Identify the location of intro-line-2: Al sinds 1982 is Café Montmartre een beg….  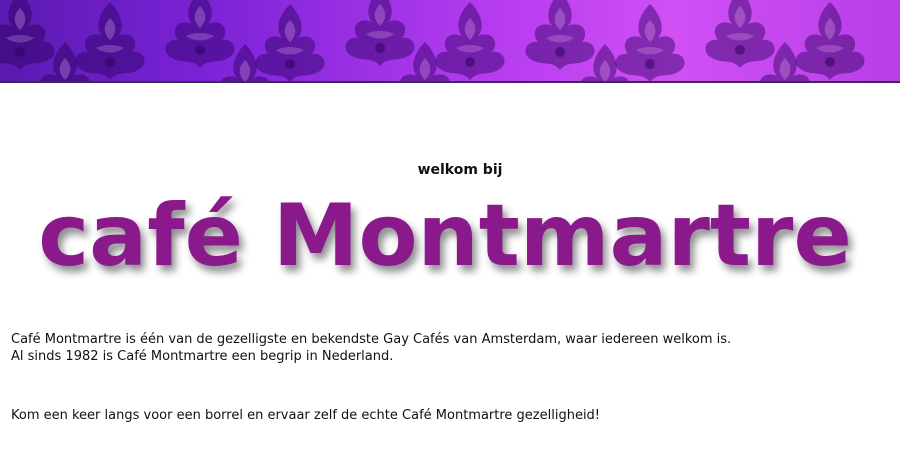
(202, 356).